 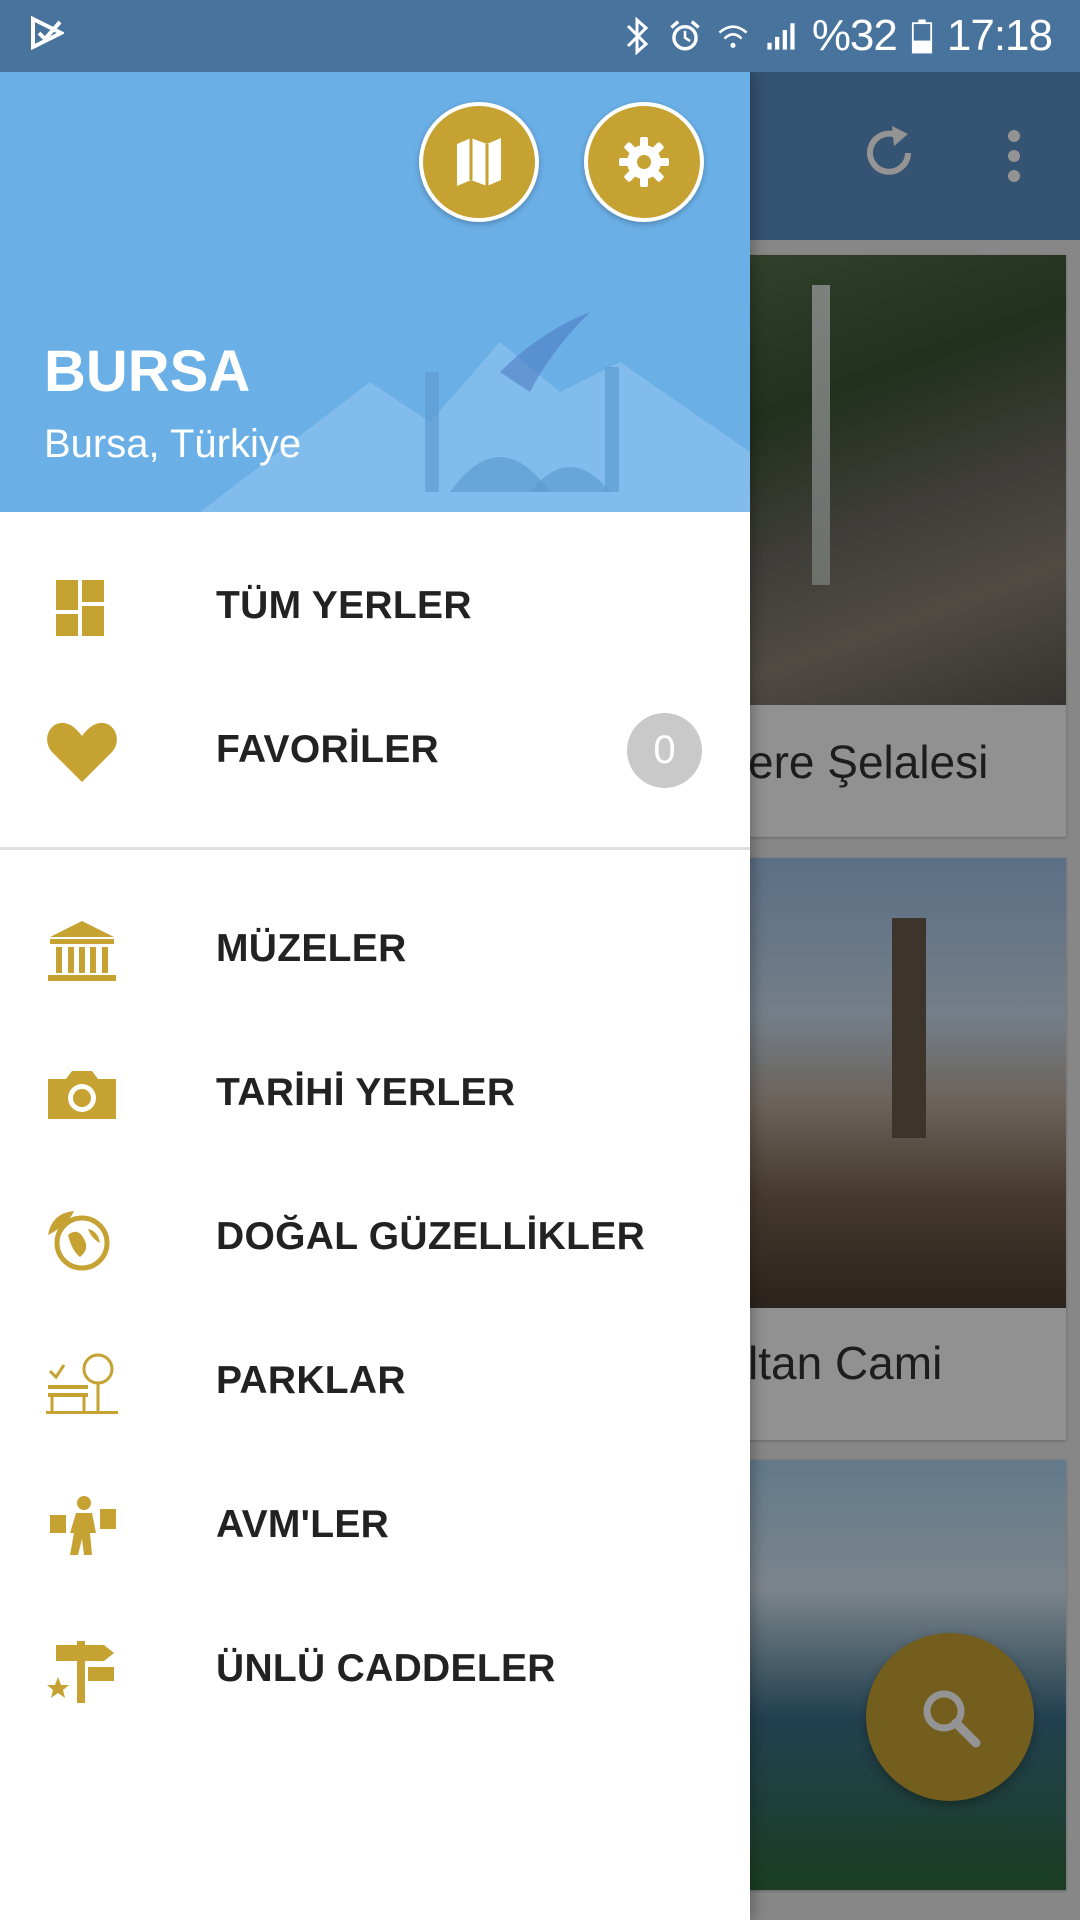 I want to click on camera-icon, so click(x=82, y=1095).